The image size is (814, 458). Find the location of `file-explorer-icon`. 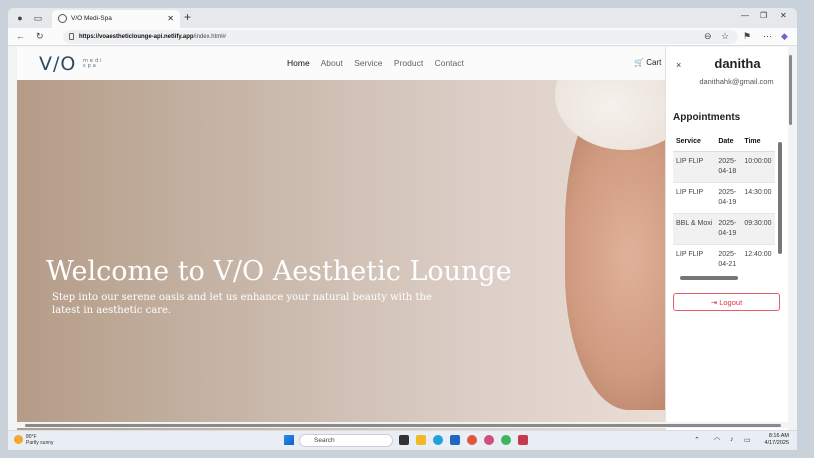

file-explorer-icon is located at coordinates (421, 440).